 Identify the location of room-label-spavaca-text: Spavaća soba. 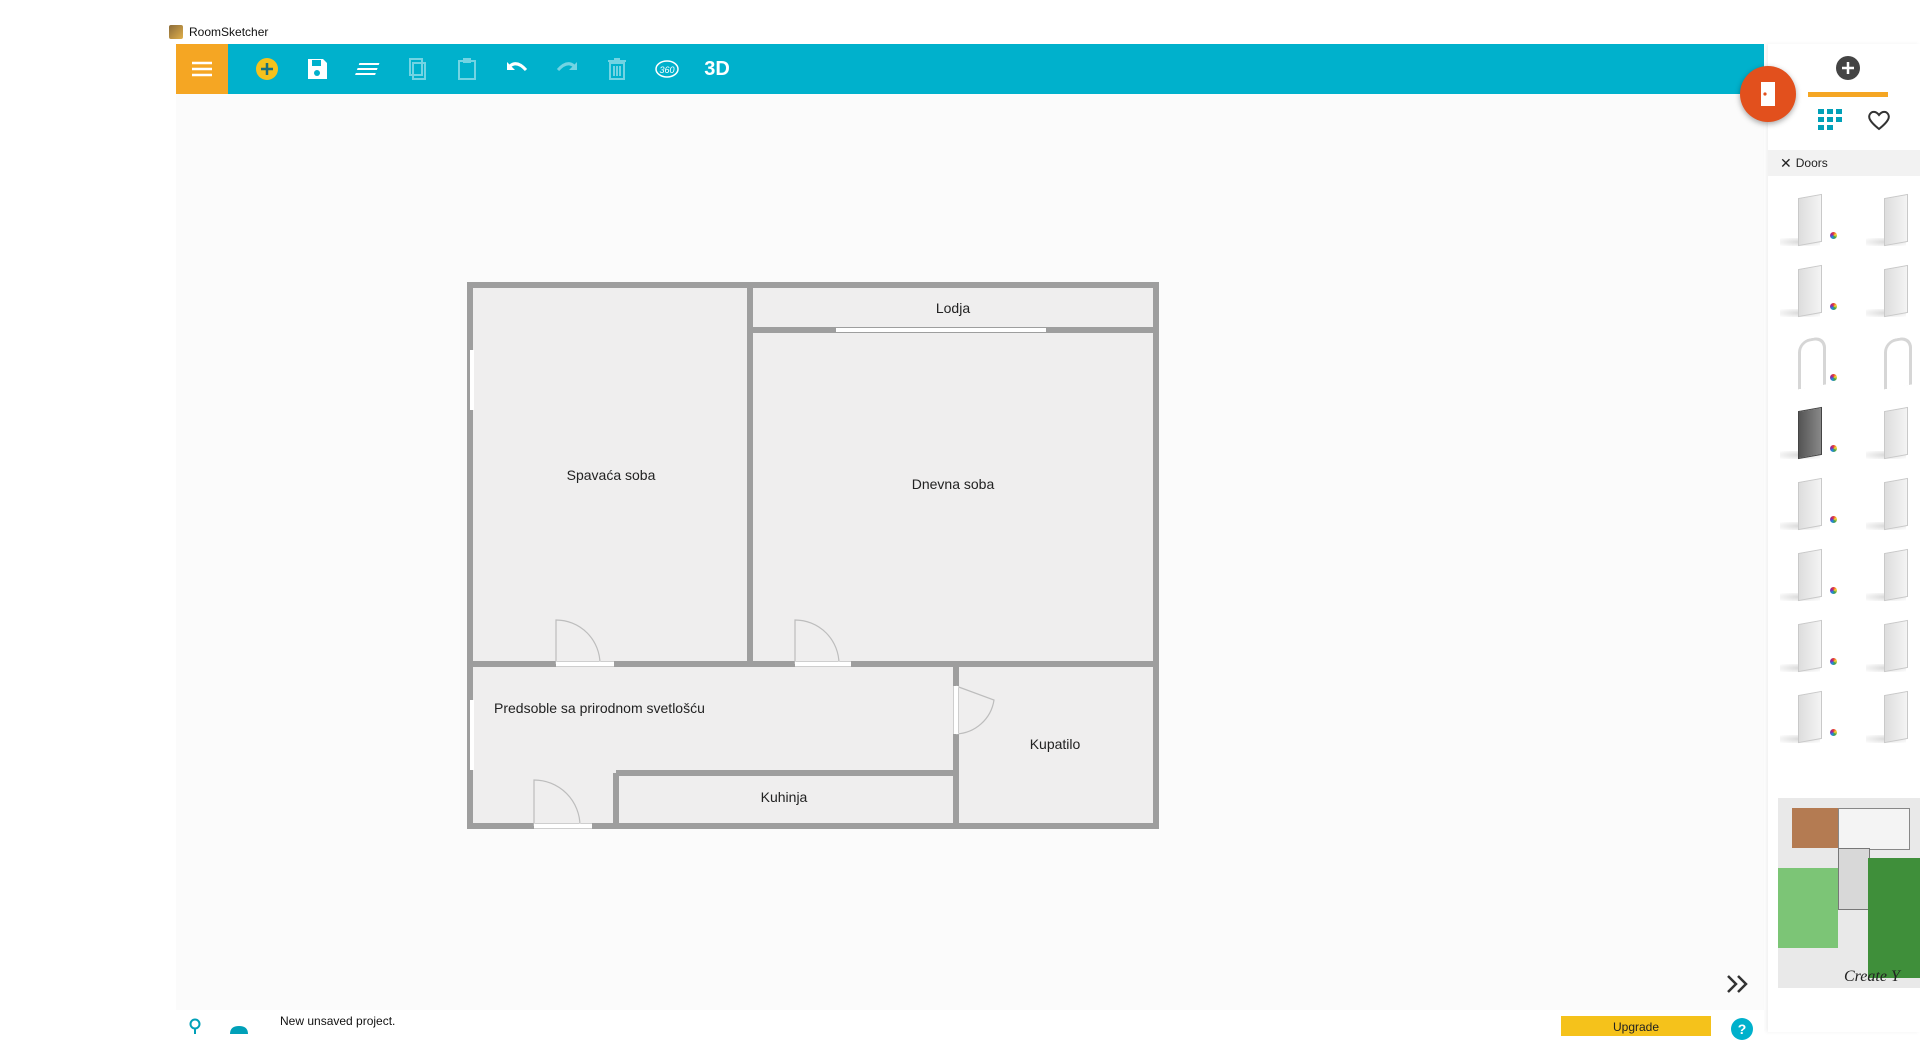
(611, 475).